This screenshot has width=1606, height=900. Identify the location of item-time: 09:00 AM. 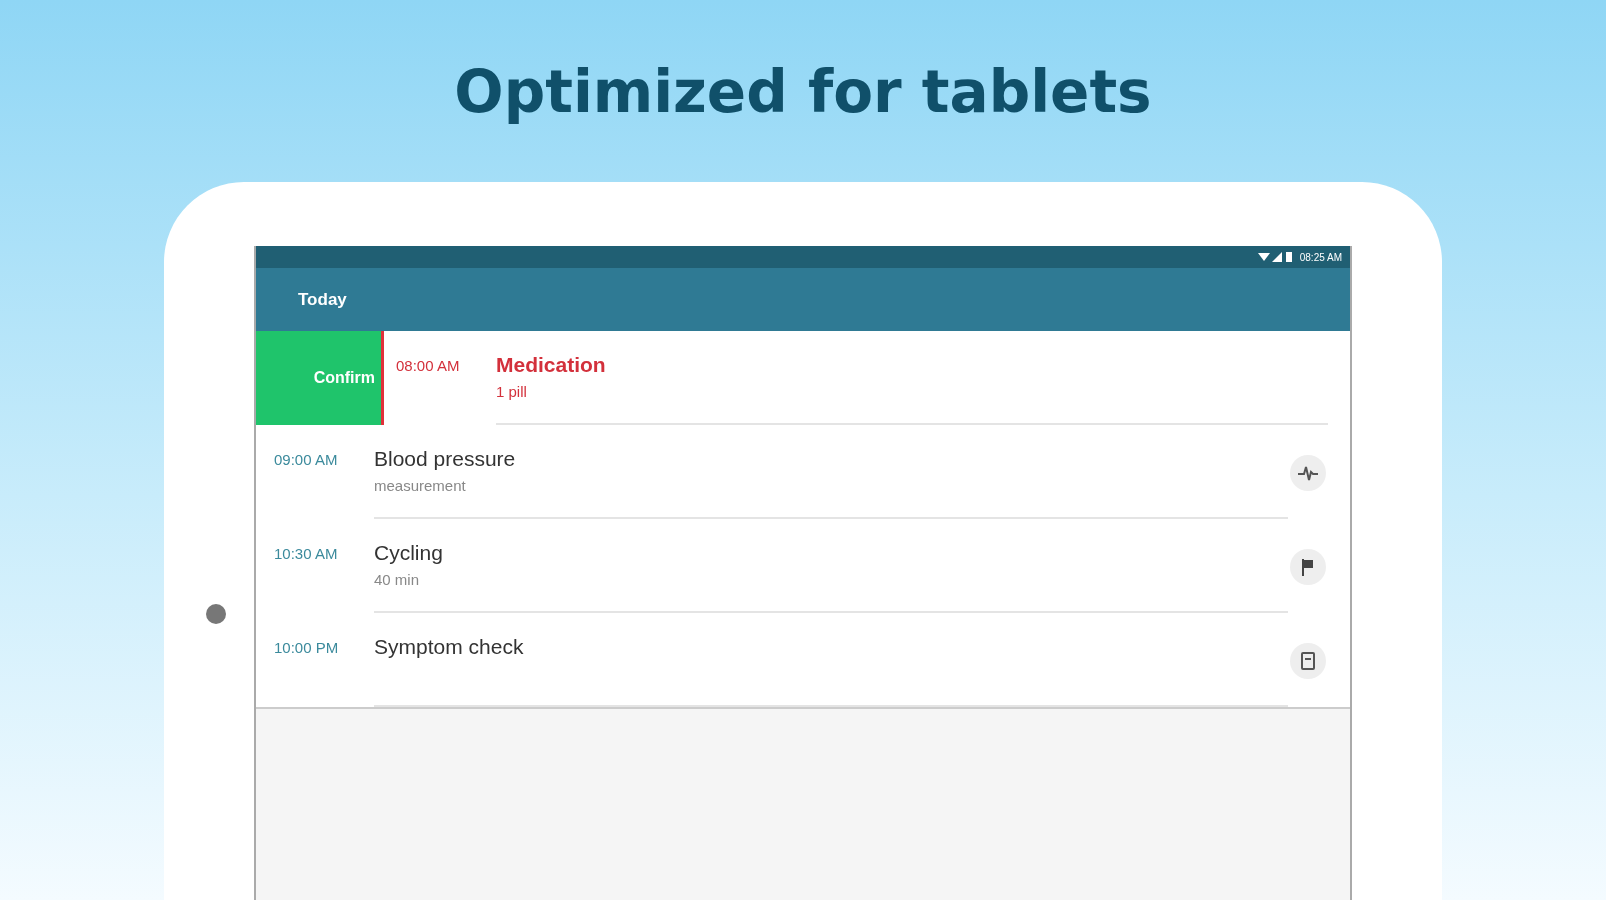
(306, 459).